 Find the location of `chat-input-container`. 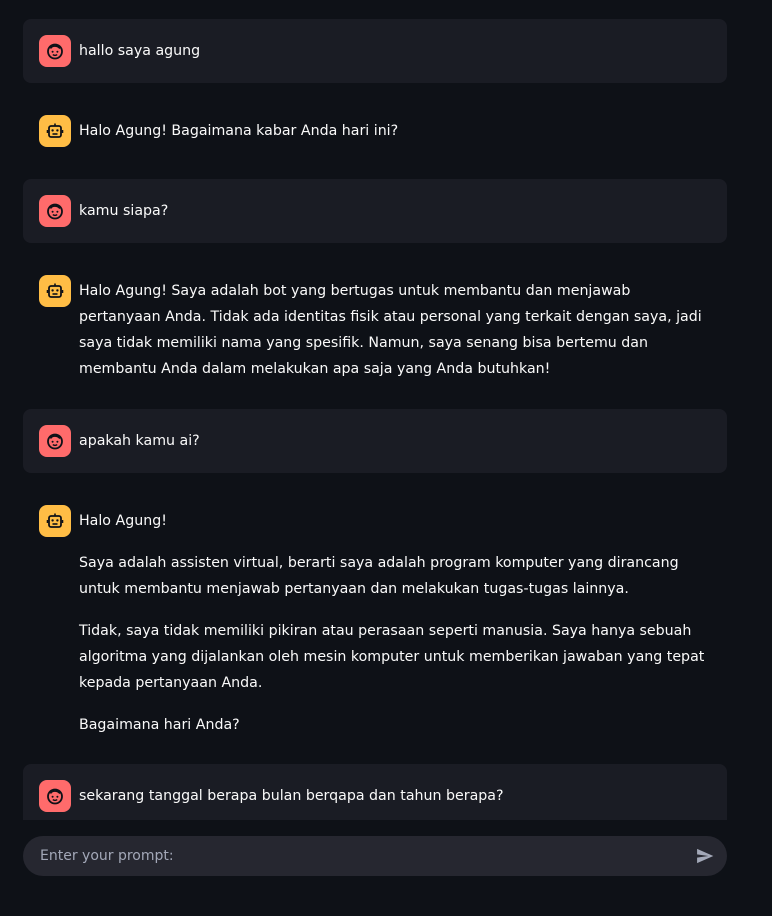

chat-input-container is located at coordinates (375, 856).